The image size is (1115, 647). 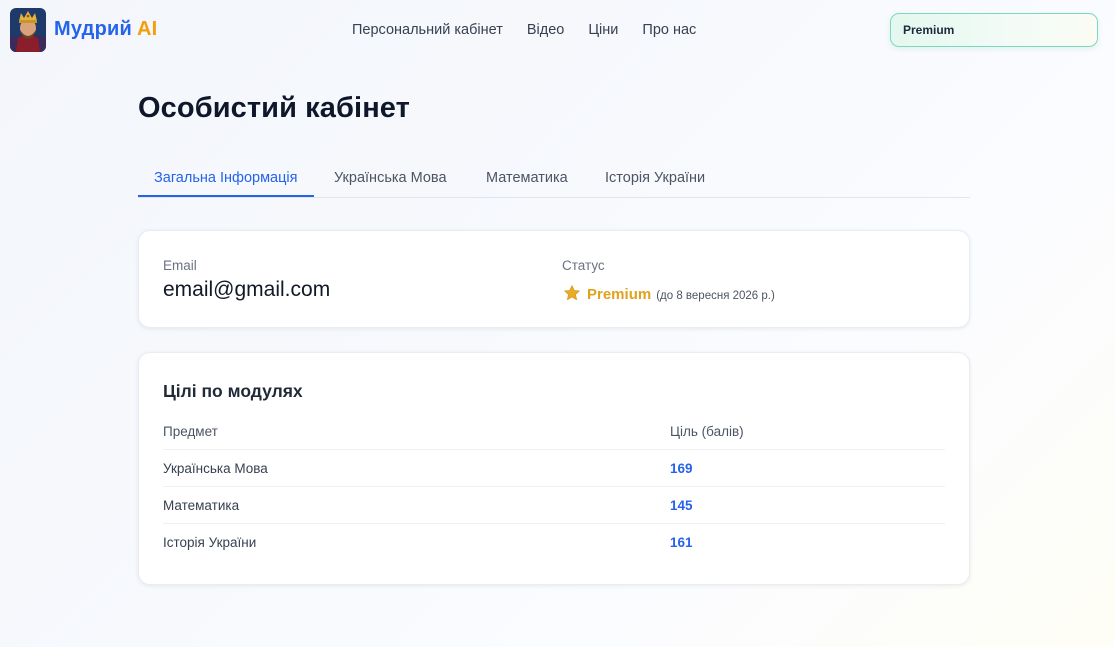 What do you see at coordinates (655, 178) in the screenshot?
I see `tab-history-ukraine: Історія України` at bounding box center [655, 178].